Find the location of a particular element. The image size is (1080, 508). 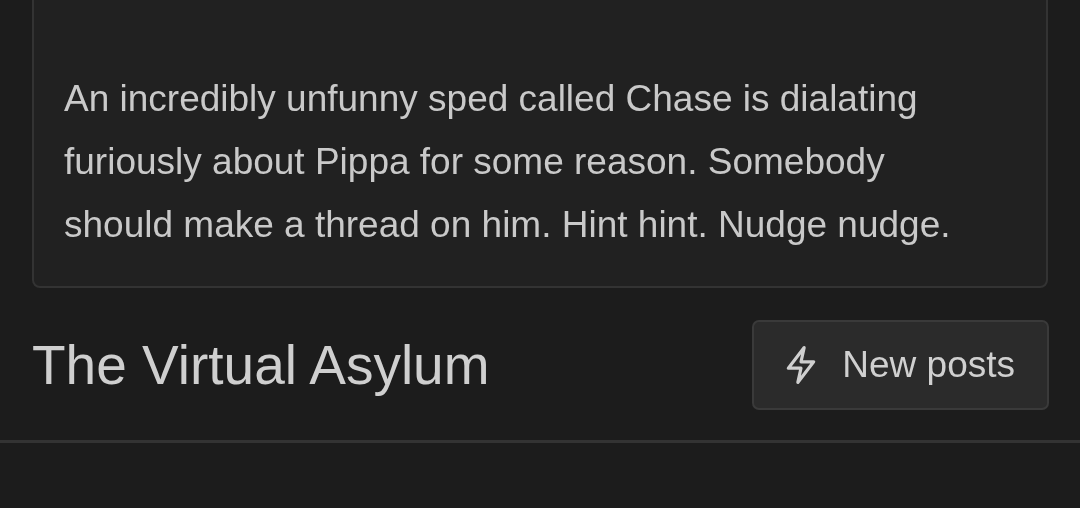

new-posts-button: New posts is located at coordinates (900, 365).